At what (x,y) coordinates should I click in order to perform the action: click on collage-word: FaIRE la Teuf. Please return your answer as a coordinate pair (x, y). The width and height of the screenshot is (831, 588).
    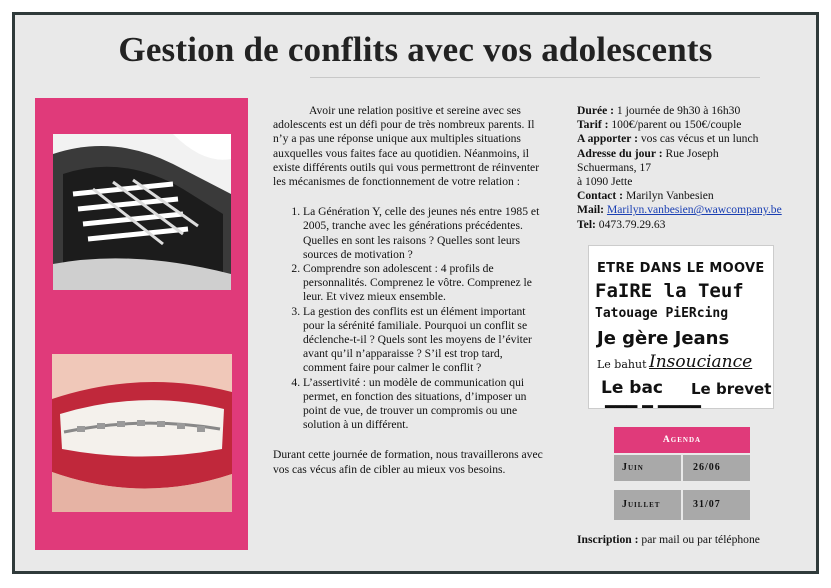
    Looking at the image, I should click on (669, 291).